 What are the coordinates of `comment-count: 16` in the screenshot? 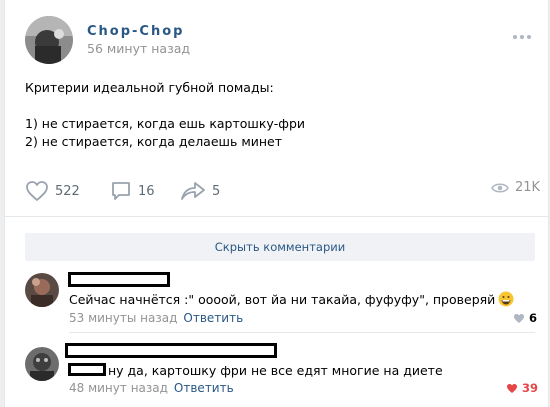 It's located at (146, 191).